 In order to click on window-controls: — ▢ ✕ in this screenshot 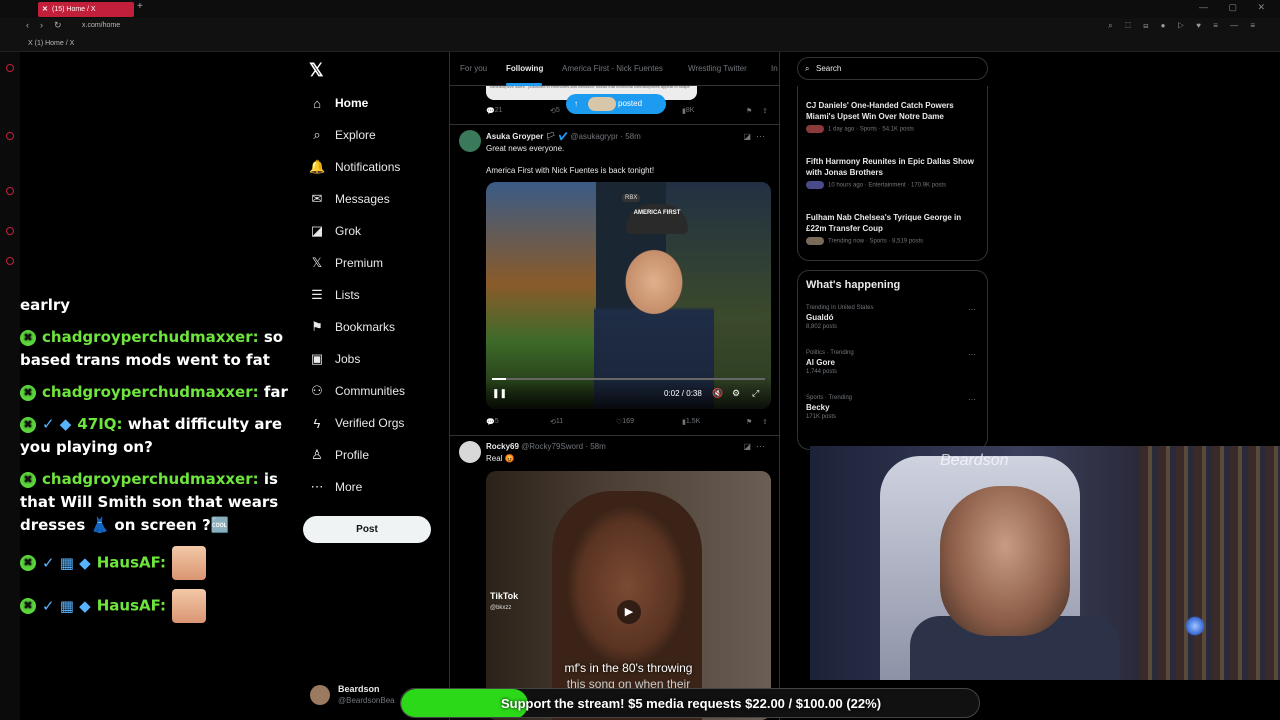, I will do `click(1236, 7)`.